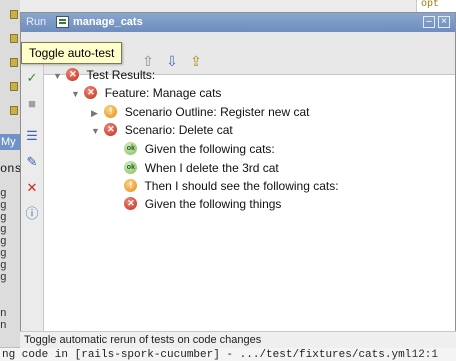  I want to click on tree-node-label: Given the following things, so click(213, 204).